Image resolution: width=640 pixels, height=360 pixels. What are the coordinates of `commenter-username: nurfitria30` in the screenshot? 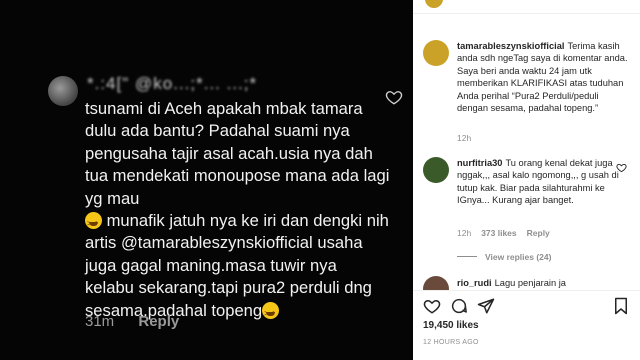 It's located at (479, 163).